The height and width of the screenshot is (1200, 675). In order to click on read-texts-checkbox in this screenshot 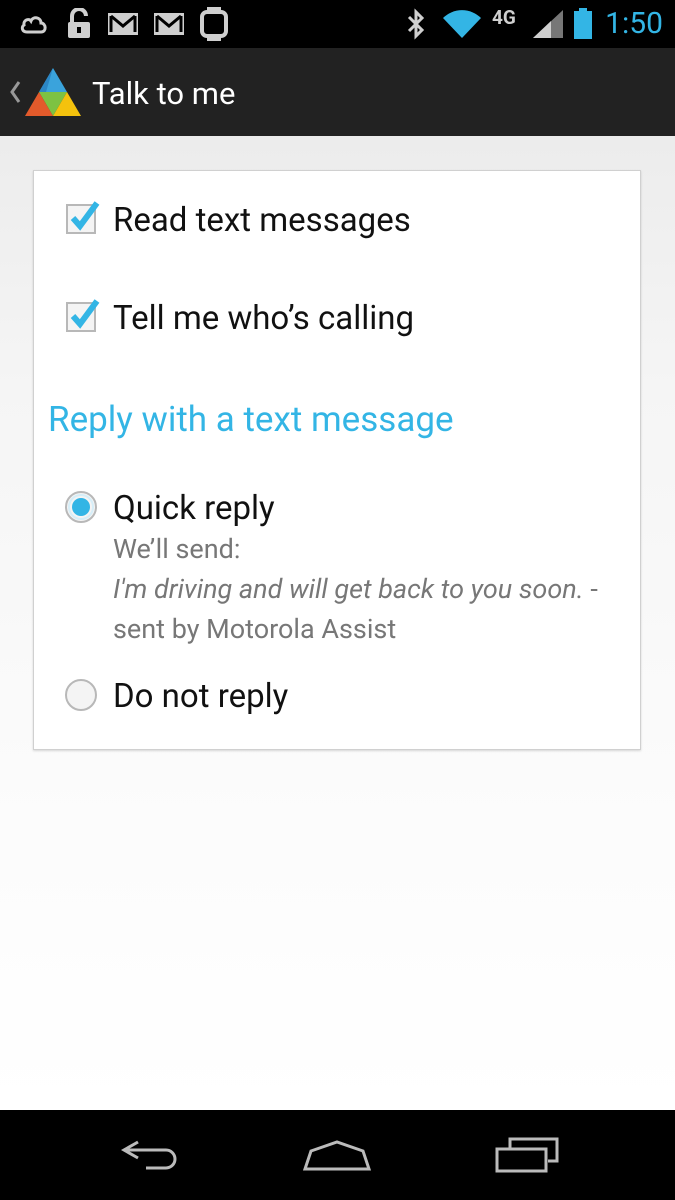, I will do `click(83, 218)`.